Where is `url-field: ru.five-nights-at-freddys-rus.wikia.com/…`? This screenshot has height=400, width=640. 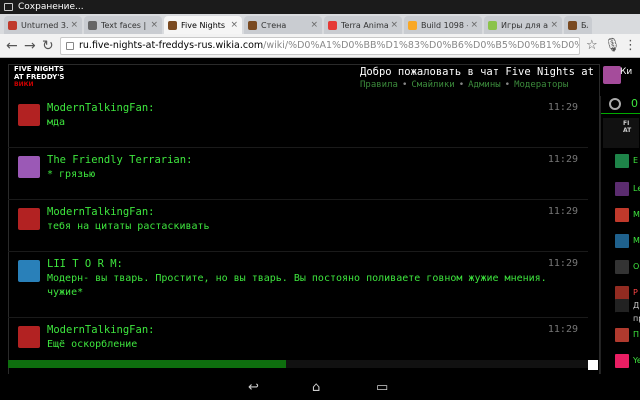
url-field: ru.five-nights-at-freddys-rus.wikia.com/… is located at coordinates (320, 46).